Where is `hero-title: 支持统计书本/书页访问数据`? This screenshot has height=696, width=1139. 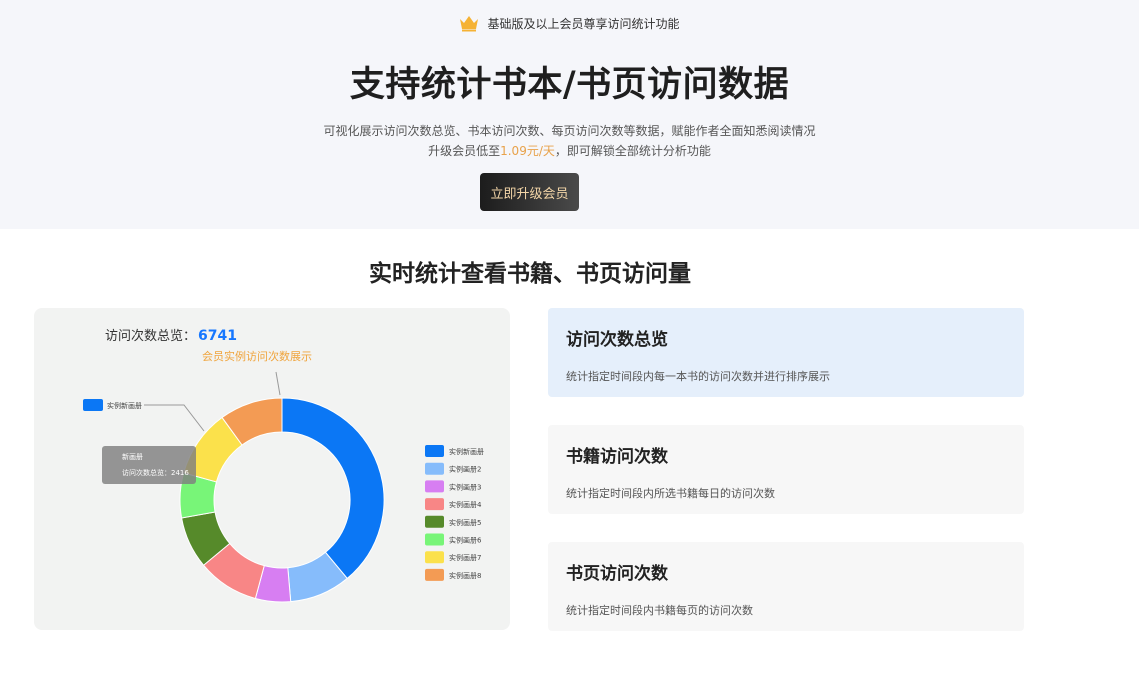 hero-title: 支持统计书本/书页访问数据 is located at coordinates (569, 85).